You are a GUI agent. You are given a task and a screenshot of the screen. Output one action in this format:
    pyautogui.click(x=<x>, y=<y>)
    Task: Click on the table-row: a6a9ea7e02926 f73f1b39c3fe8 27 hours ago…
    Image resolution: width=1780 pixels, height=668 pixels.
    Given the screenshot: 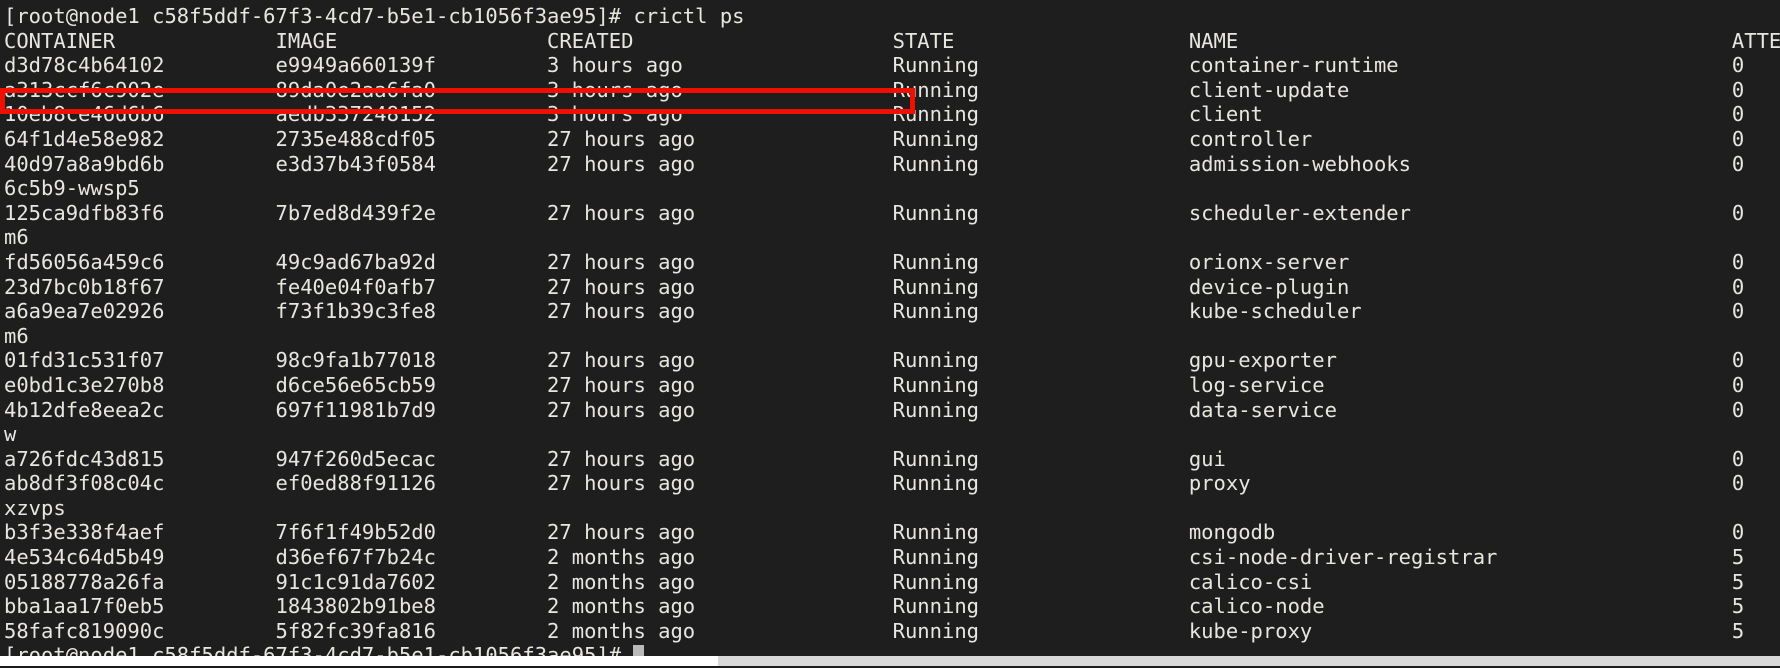 What is the action you would take?
    pyautogui.click(x=874, y=311)
    